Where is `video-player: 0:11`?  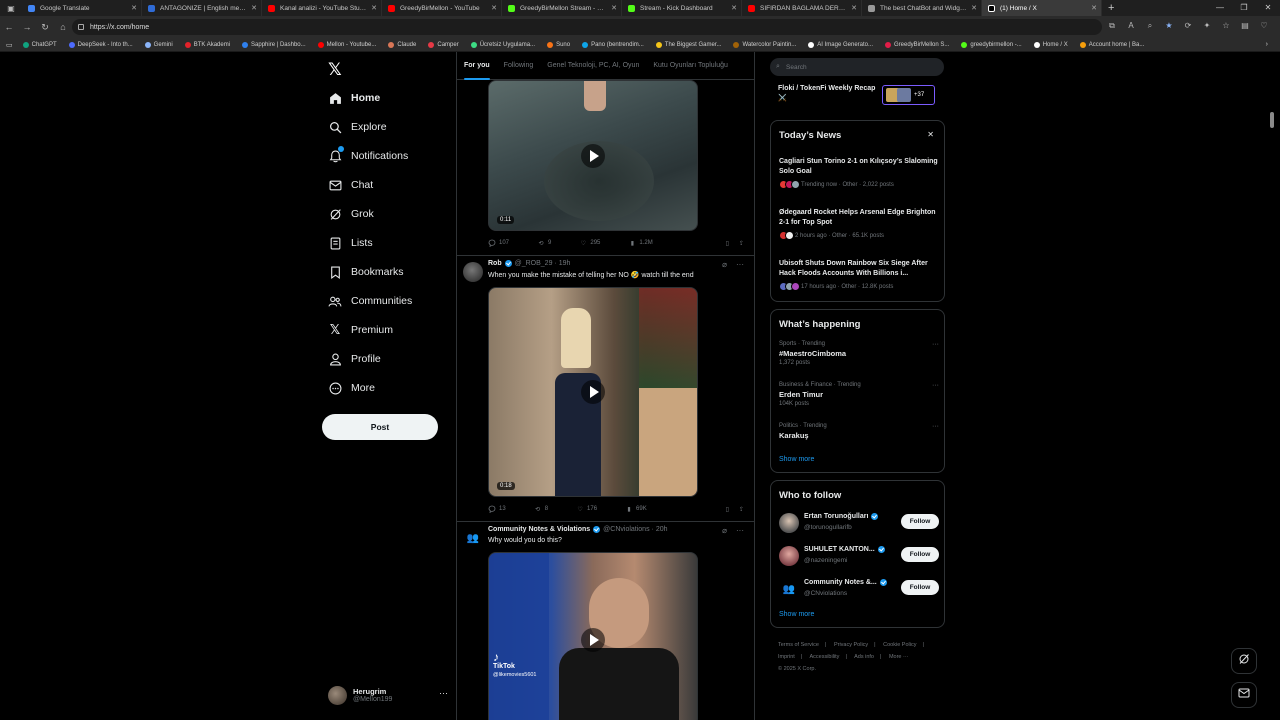 video-player: 0:11 is located at coordinates (593, 155).